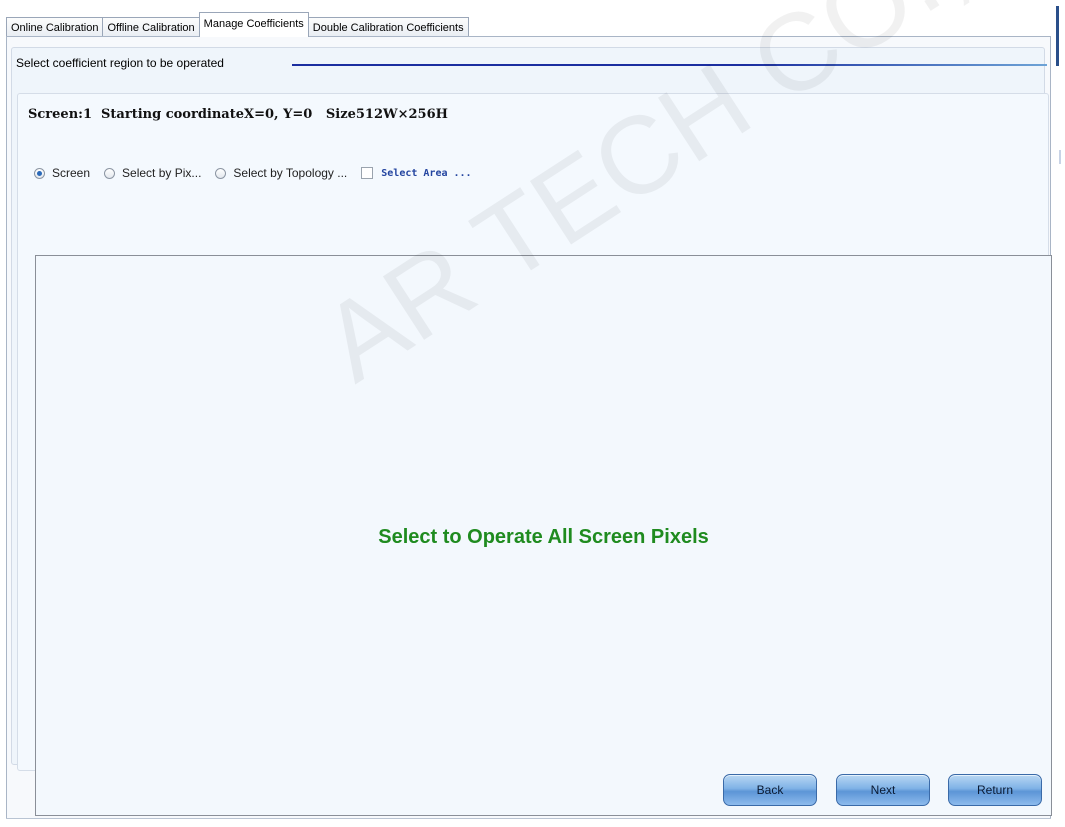 This screenshot has height=827, width=1065. What do you see at coordinates (1060, 157) in the screenshot?
I see `window-edge-mark` at bounding box center [1060, 157].